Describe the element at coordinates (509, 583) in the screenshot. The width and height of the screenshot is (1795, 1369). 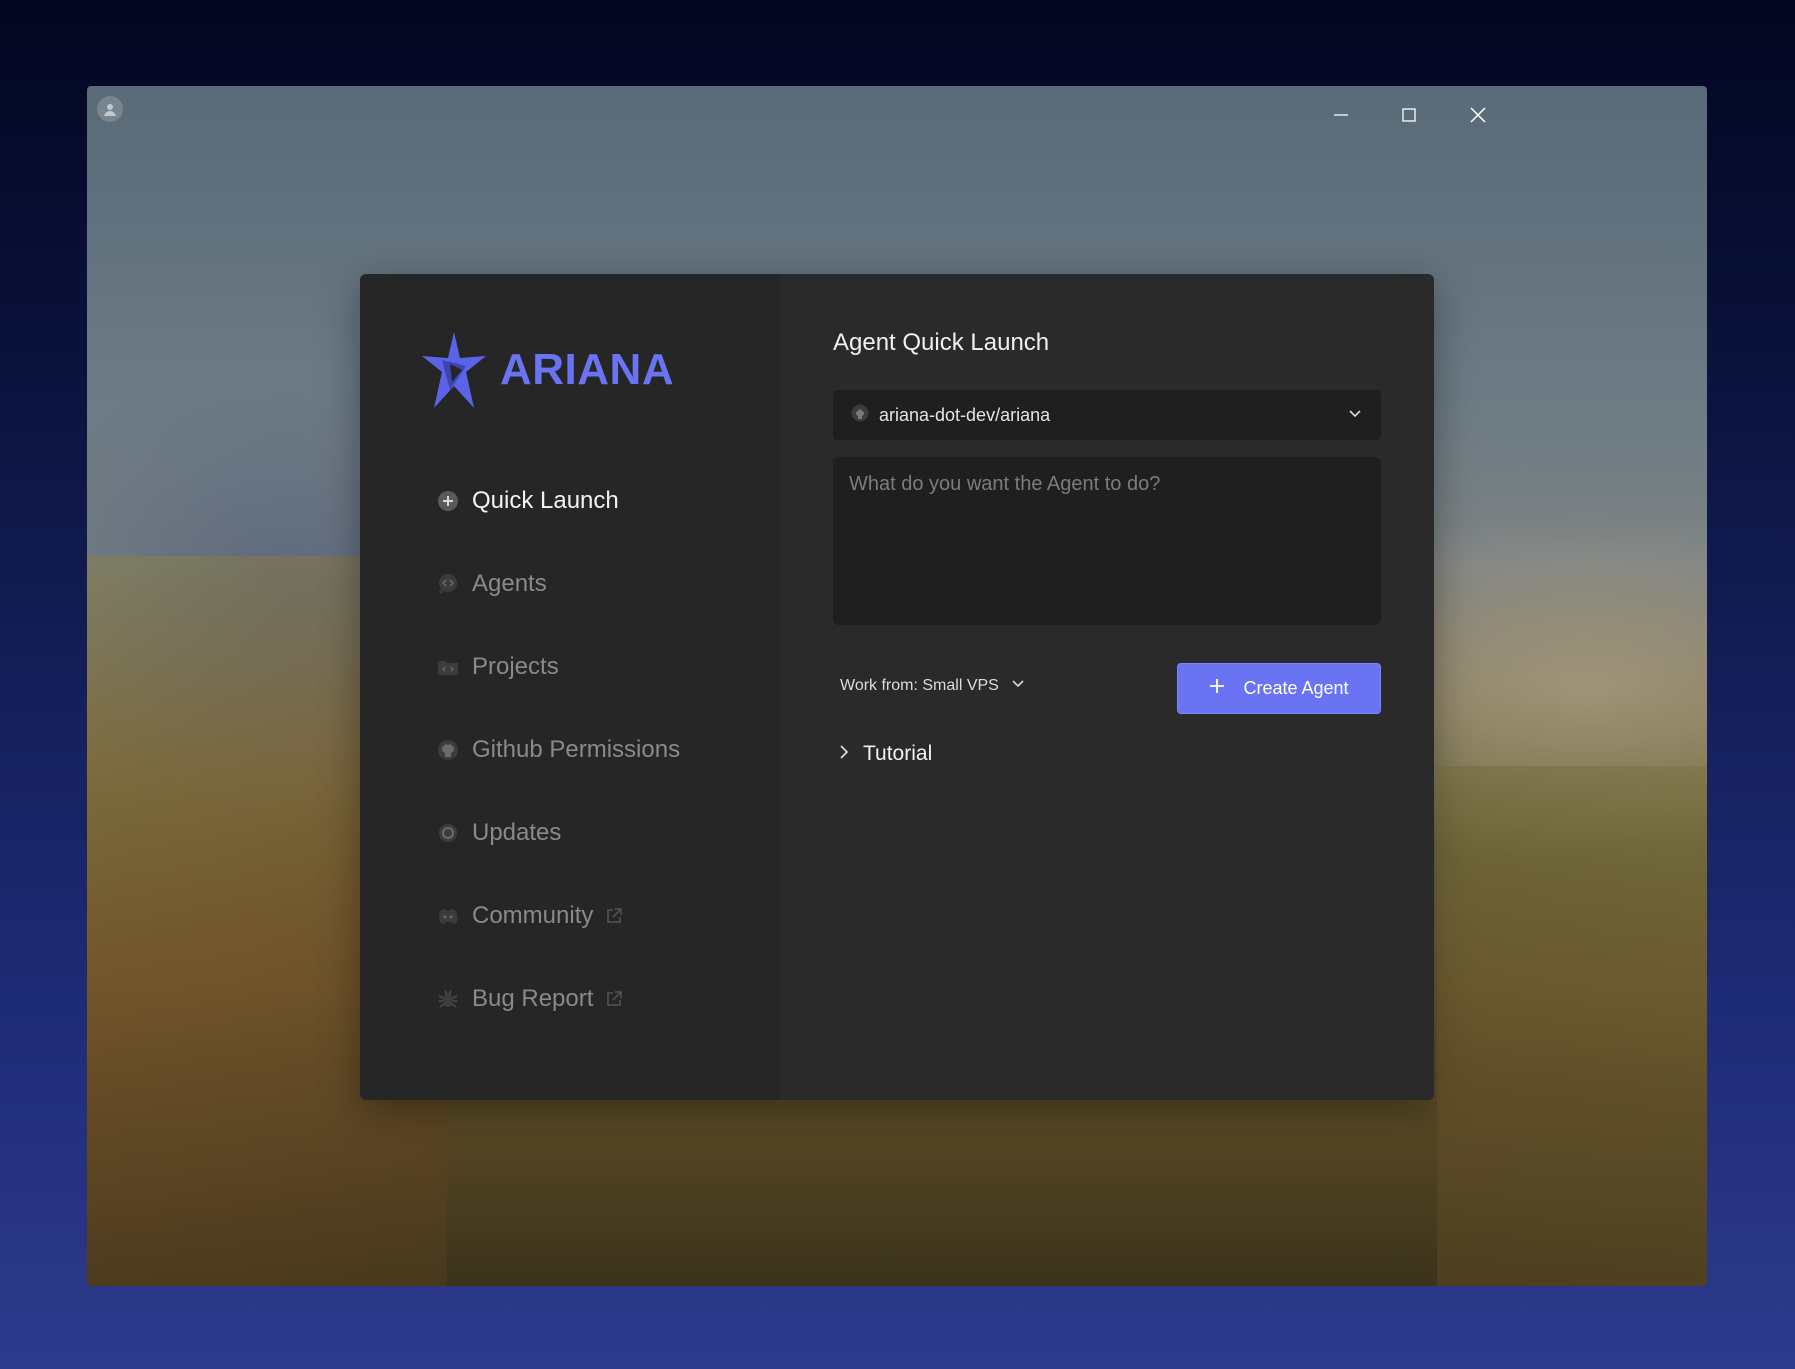
I see `sidebar-item-label: Agents` at that location.